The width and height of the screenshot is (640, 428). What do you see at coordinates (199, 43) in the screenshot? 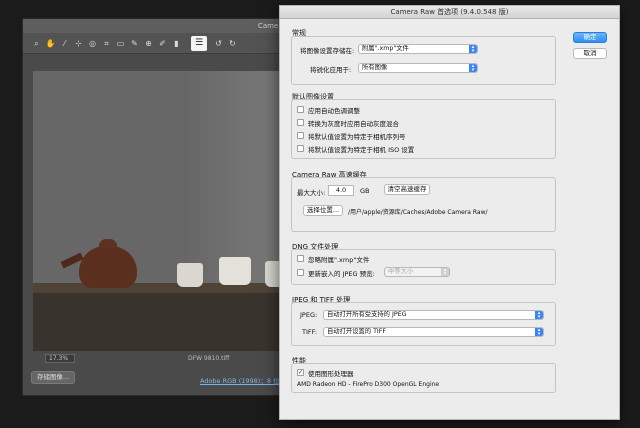
I see `preferences-icon: ☰` at bounding box center [199, 43].